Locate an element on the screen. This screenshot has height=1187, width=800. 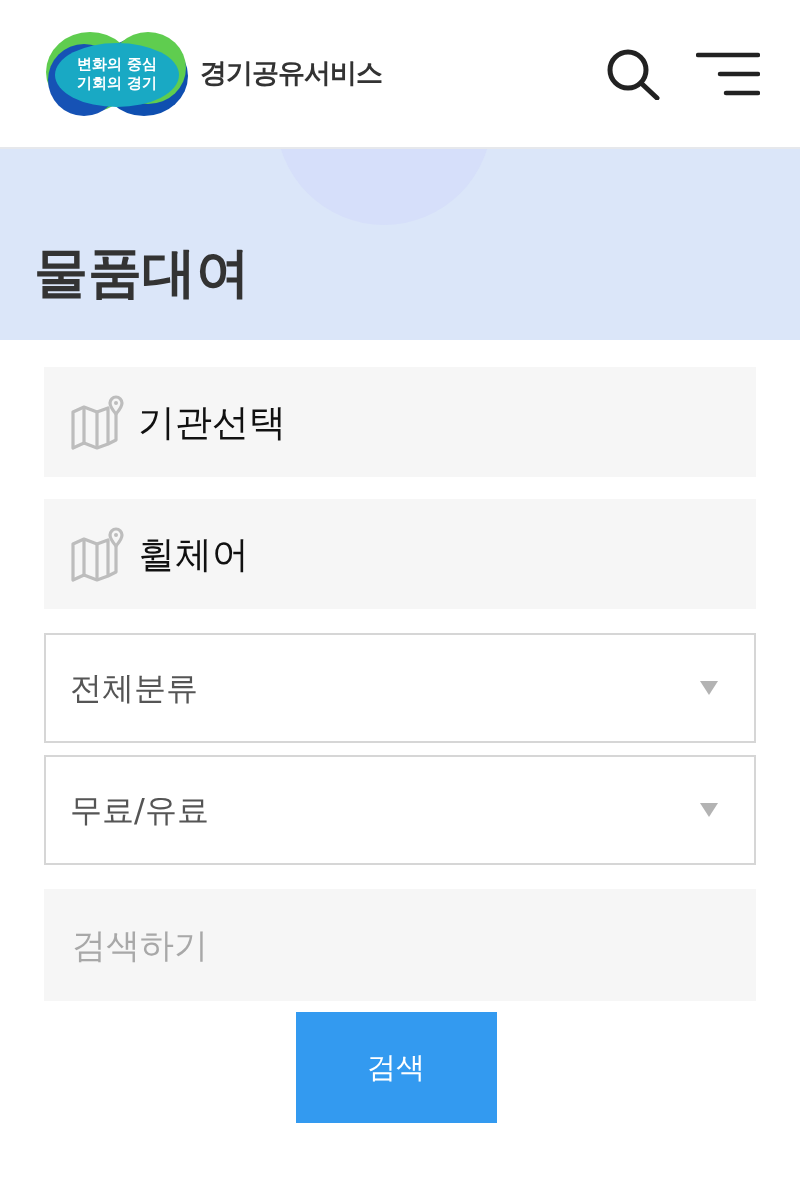
search-icon is located at coordinates (634, 73).